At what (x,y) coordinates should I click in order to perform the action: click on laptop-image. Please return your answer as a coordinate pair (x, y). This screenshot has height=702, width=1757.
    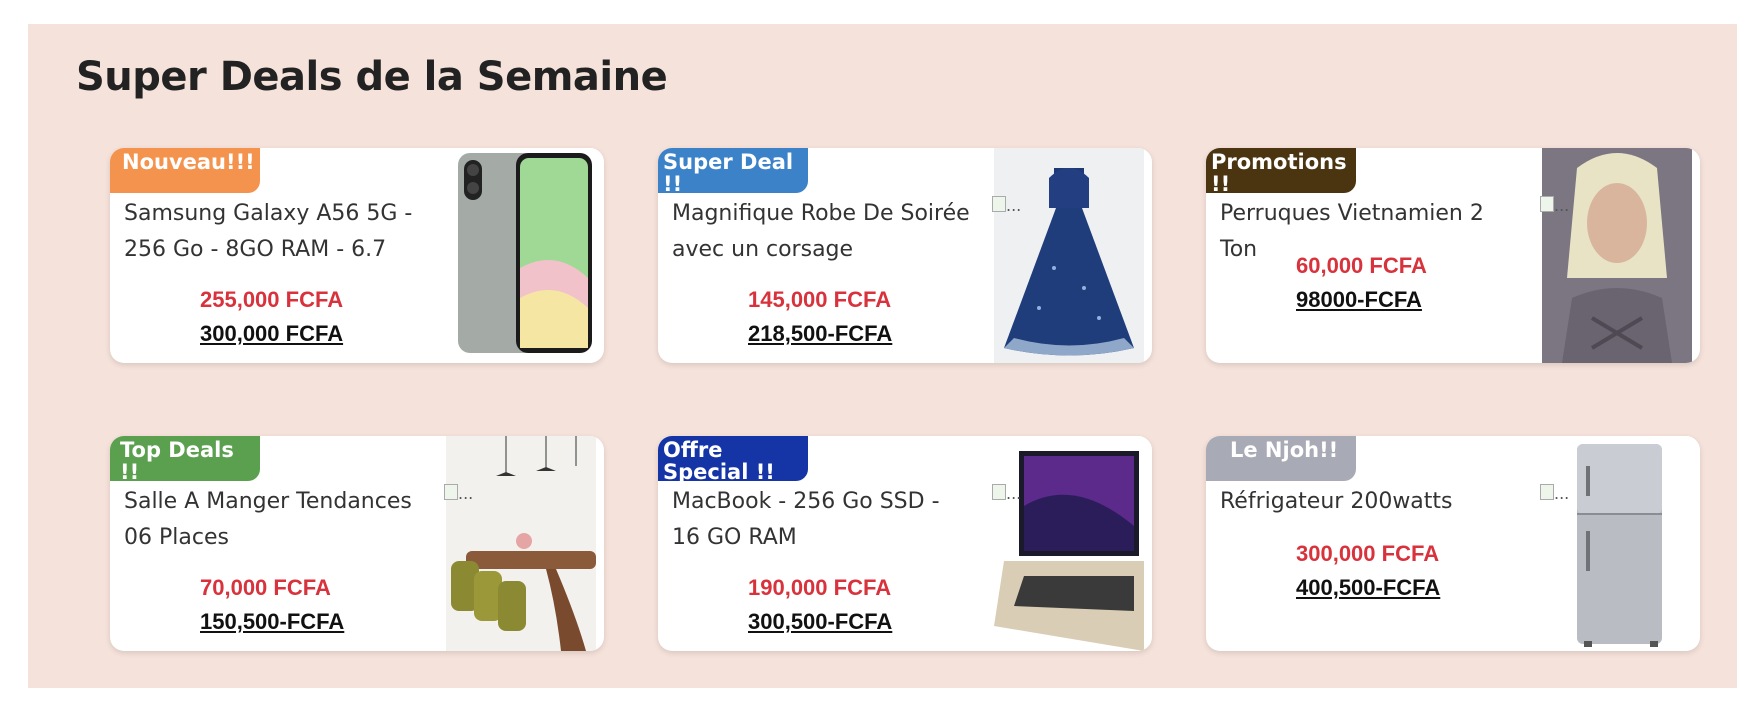
    Looking at the image, I should click on (1069, 543).